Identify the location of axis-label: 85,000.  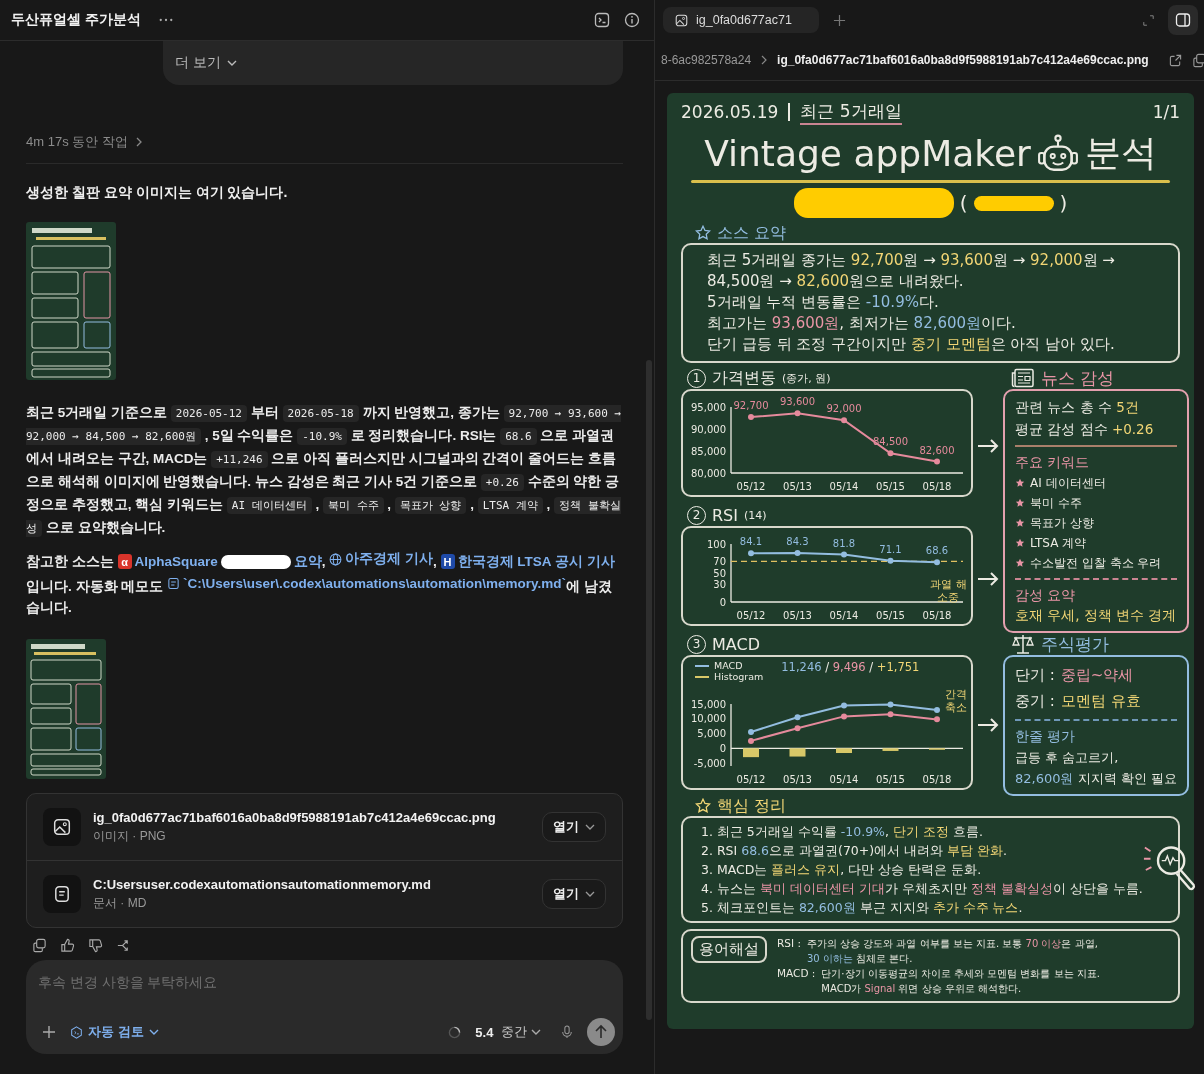
(708, 451).